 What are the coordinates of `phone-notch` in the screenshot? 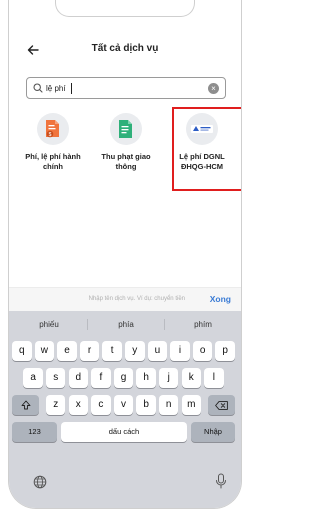 It's located at (125, 8).